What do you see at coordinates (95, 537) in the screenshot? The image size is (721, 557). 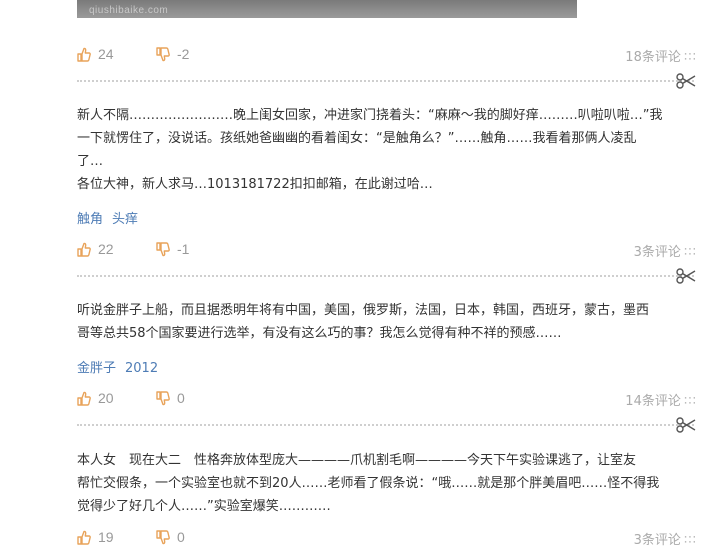 I see `upvote-button: 19` at bounding box center [95, 537].